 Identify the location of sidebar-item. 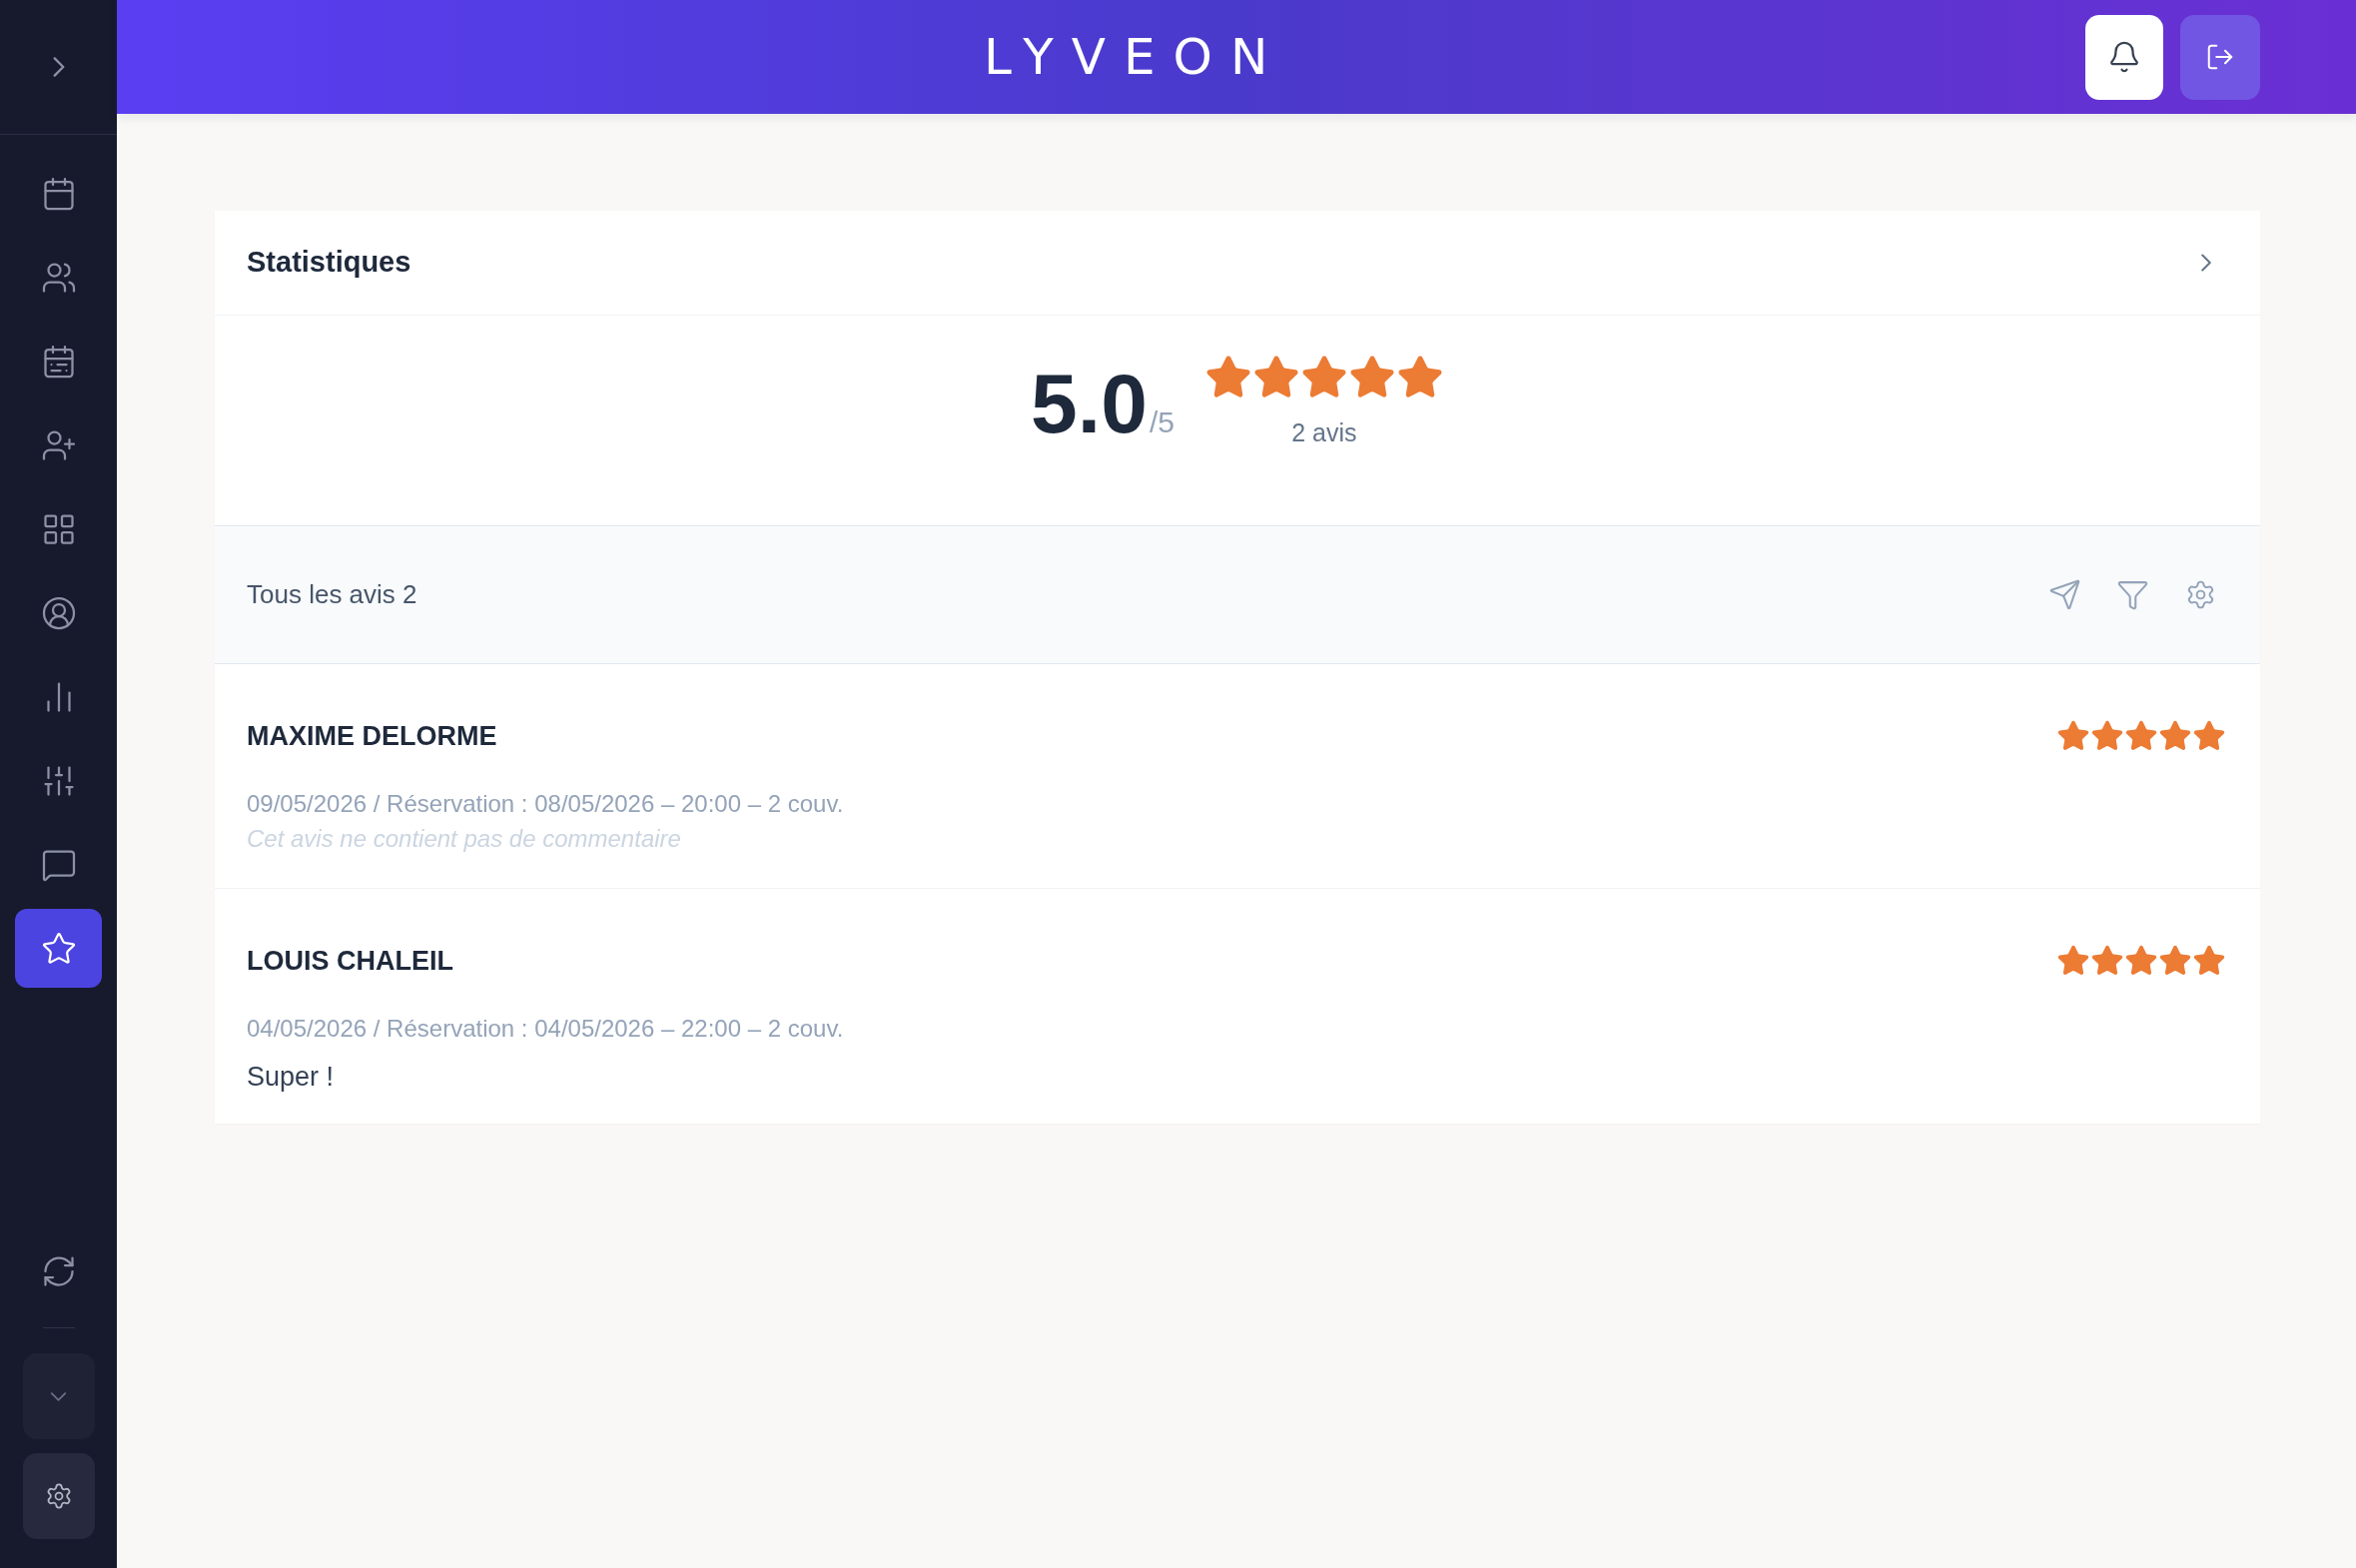
(58, 948).